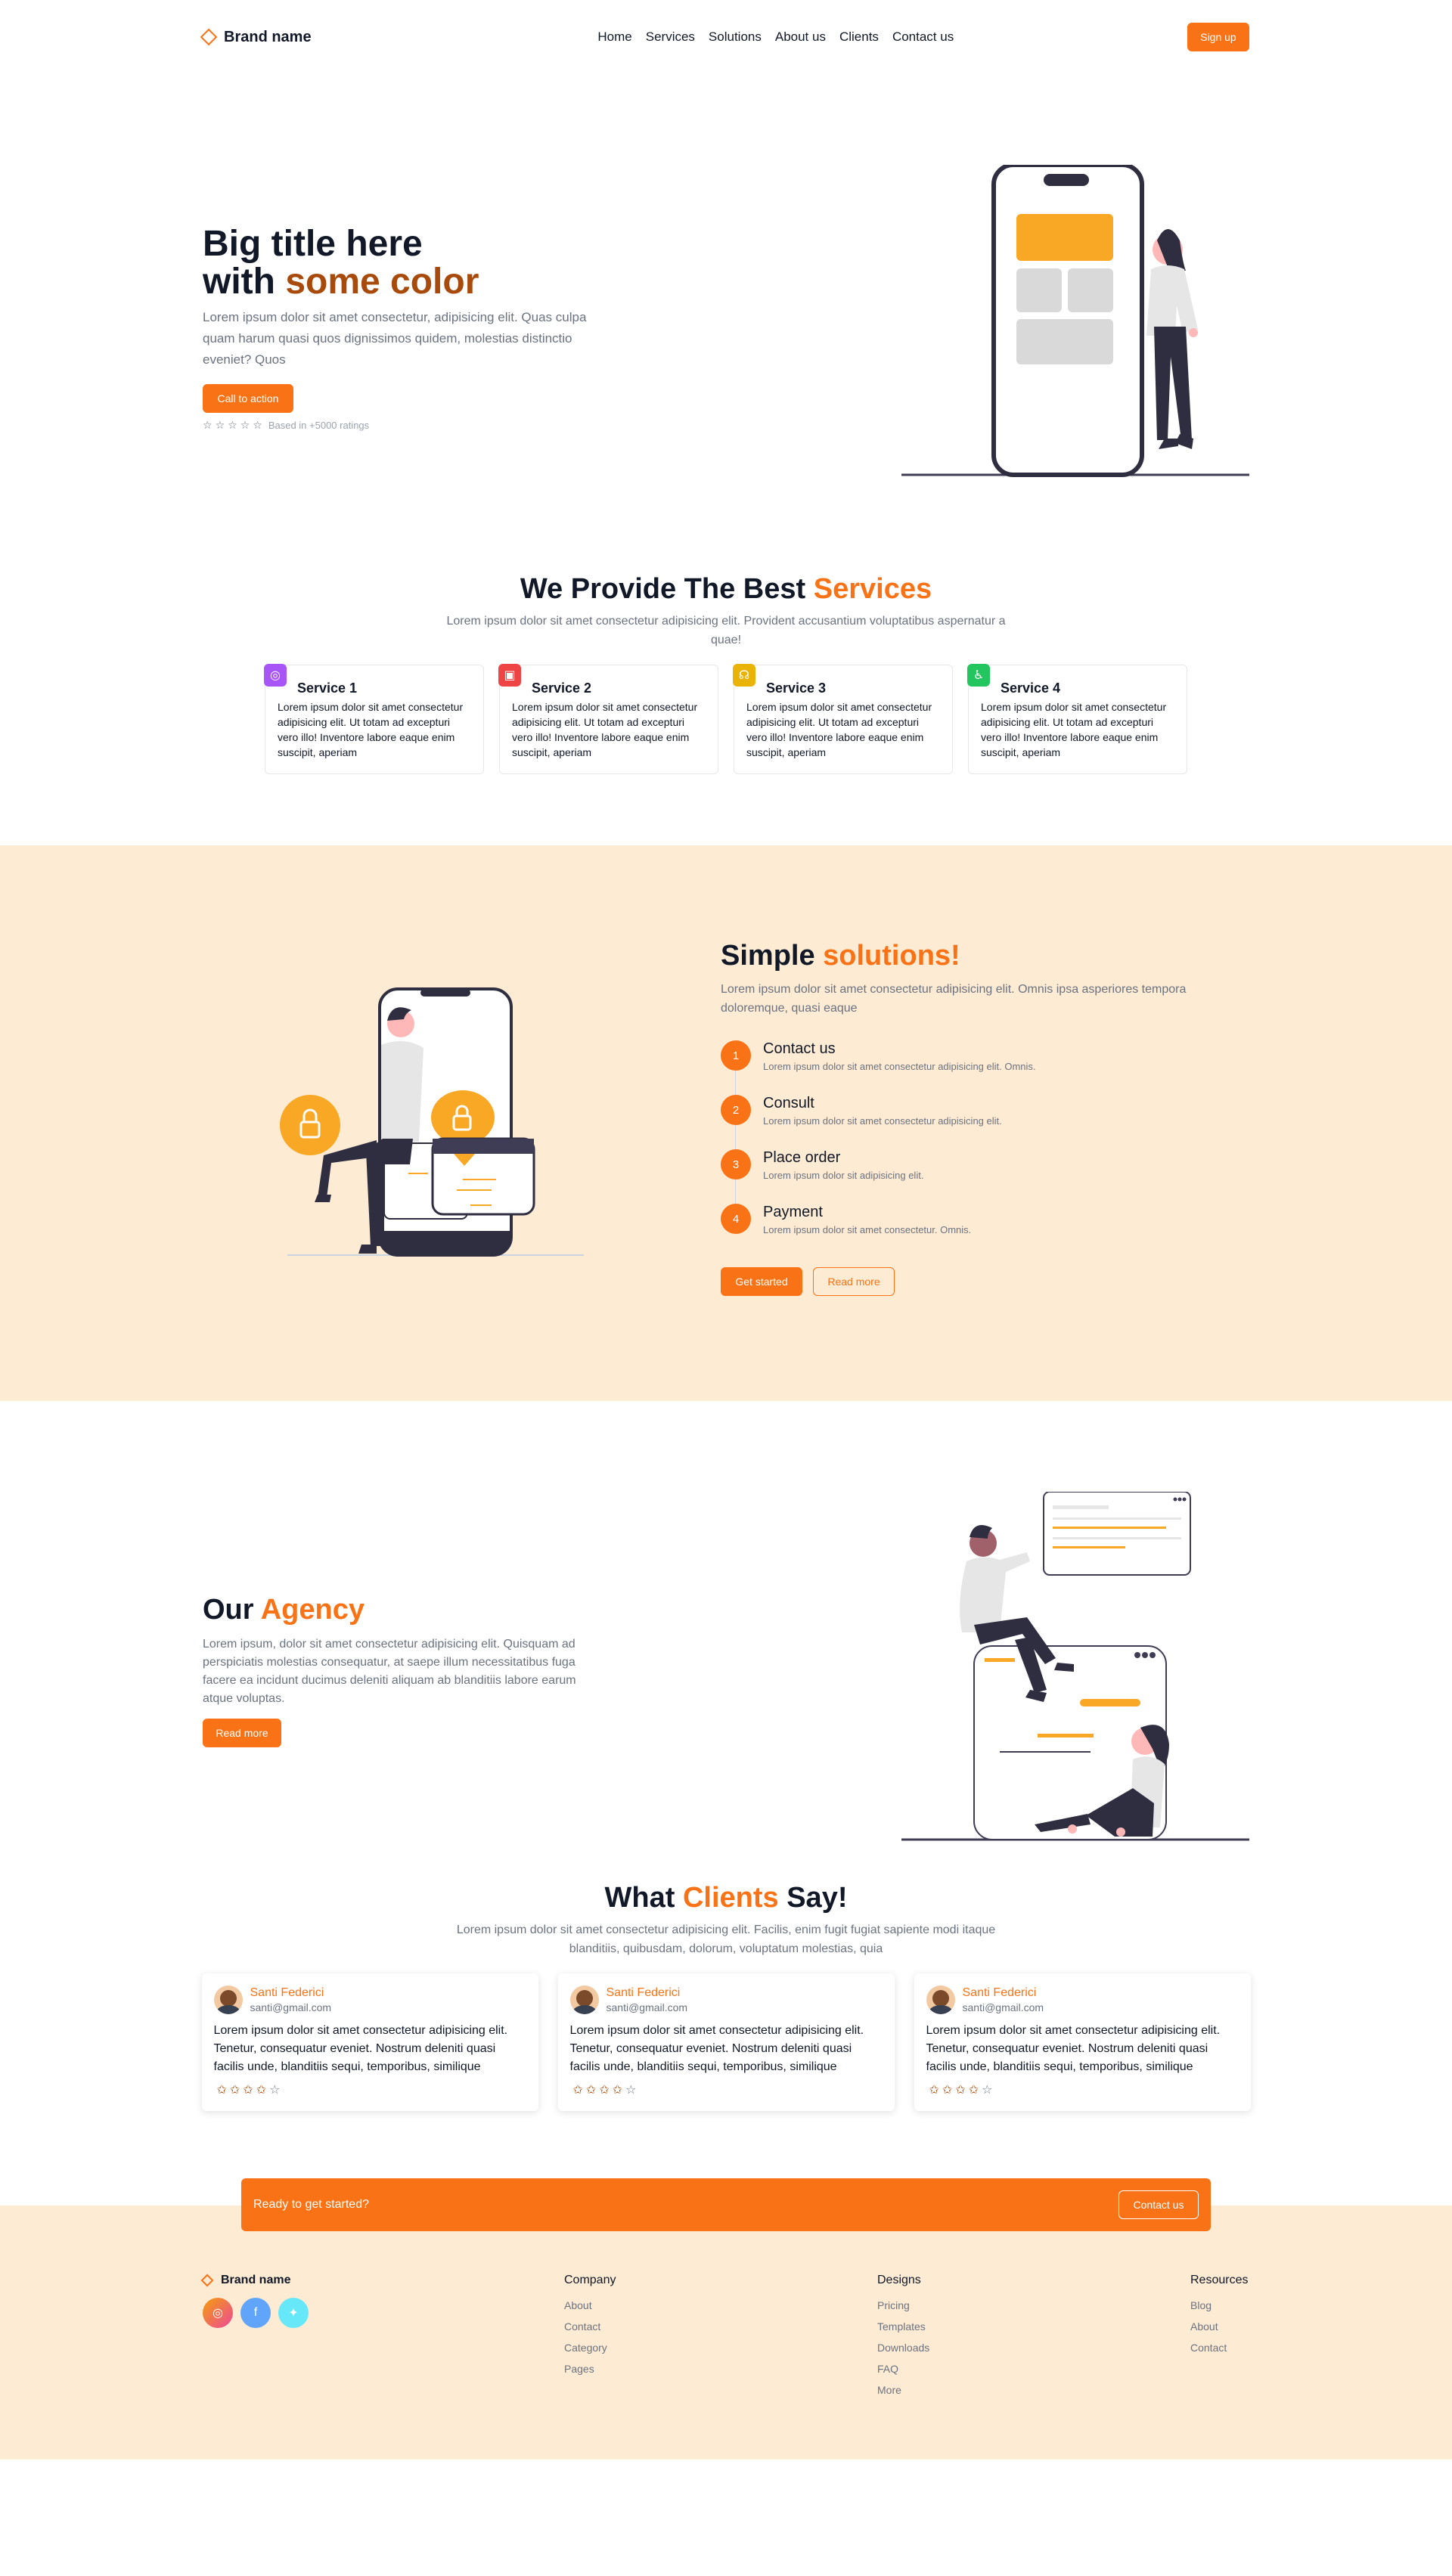  Describe the element at coordinates (562, 688) in the screenshot. I see `service-title: Service 2` at that location.